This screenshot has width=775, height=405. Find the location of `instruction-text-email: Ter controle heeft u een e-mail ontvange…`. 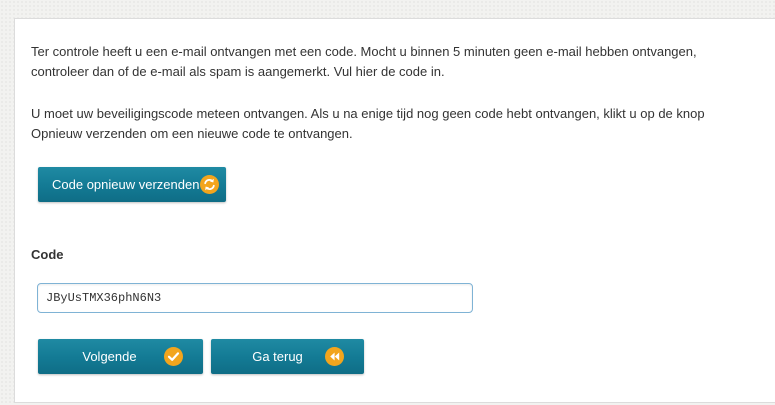

instruction-text-email: Ter controle heeft u een e-mail ontvange… is located at coordinates (364, 61).